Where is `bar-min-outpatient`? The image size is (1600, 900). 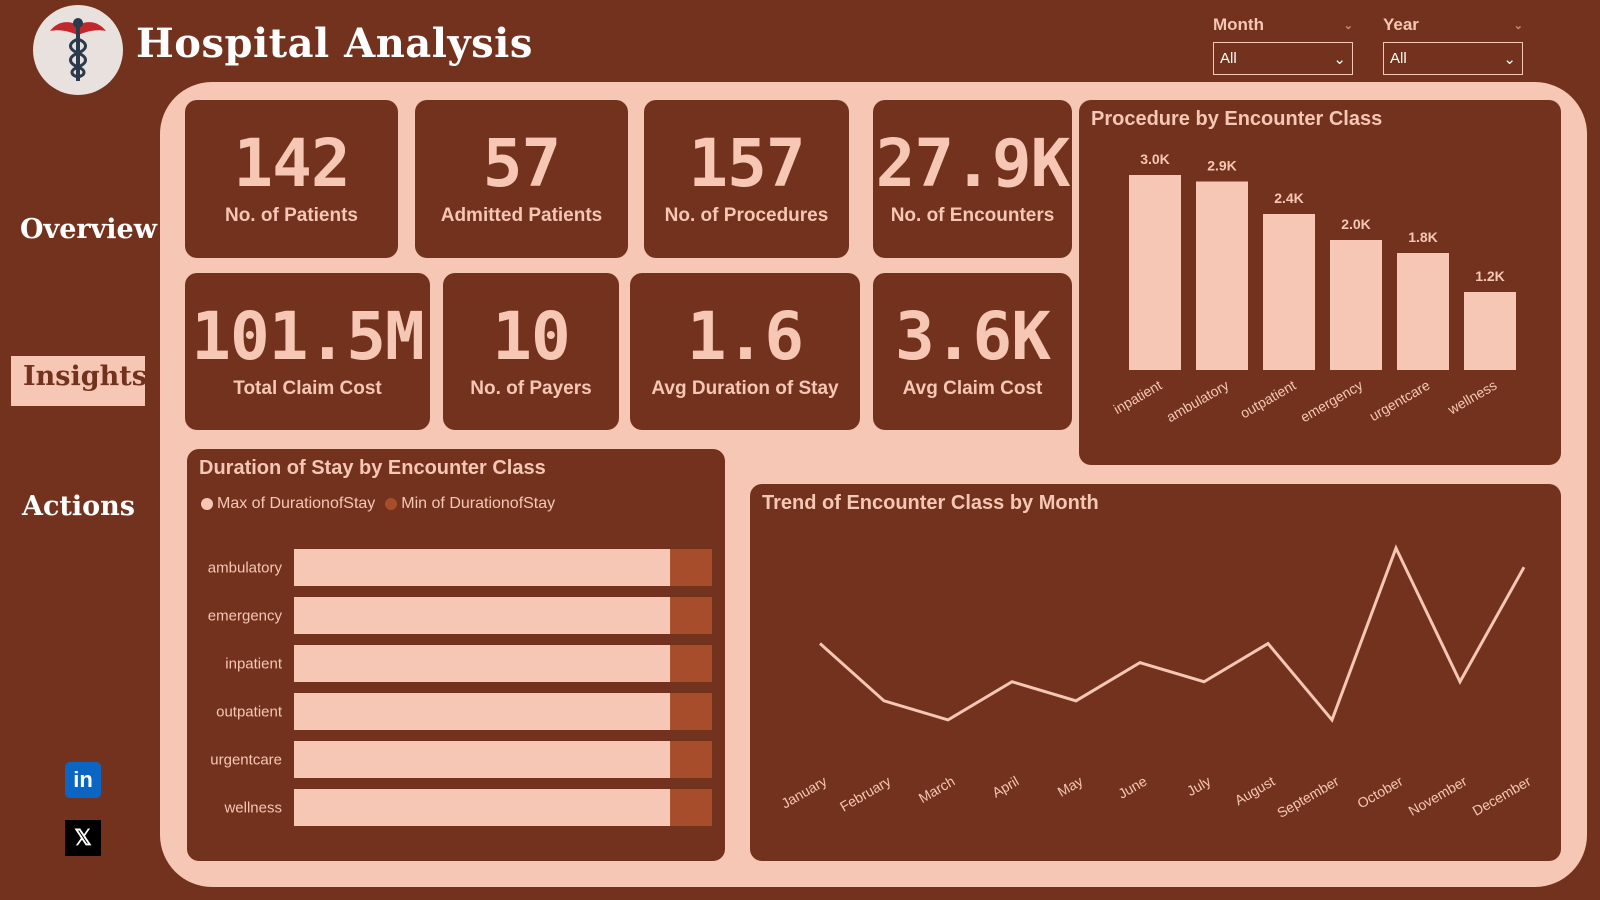
bar-min-outpatient is located at coordinates (691, 711).